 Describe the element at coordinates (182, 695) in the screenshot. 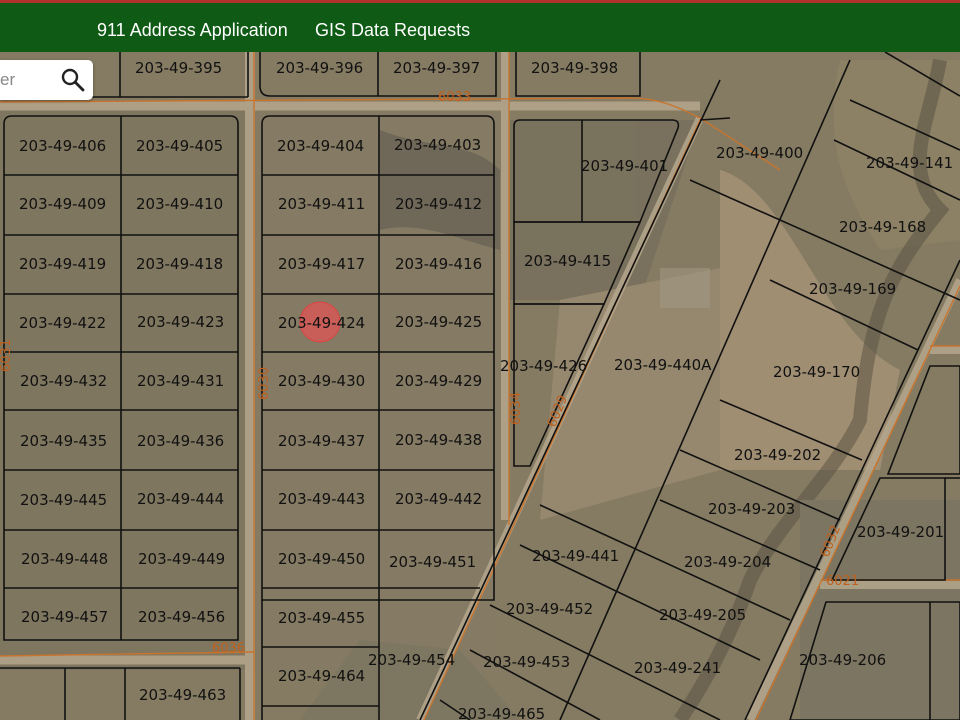

I see `parcel-label: 203-49-463` at that location.